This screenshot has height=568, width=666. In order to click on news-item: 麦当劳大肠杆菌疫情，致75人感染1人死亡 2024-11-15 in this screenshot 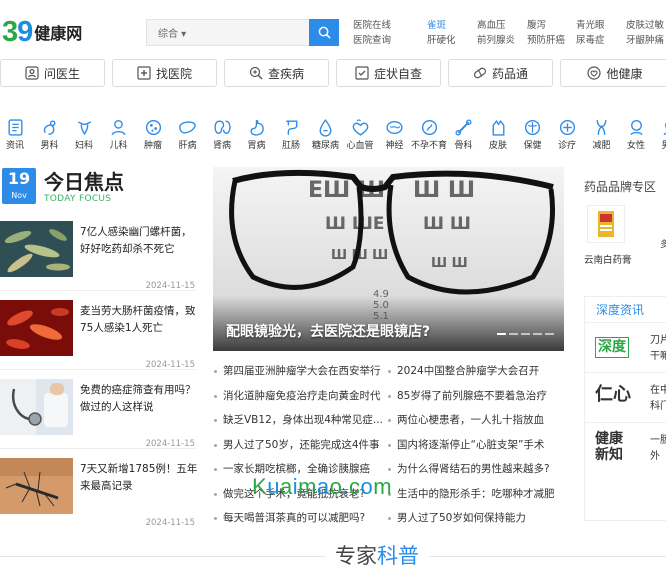, I will do `click(99, 335)`.